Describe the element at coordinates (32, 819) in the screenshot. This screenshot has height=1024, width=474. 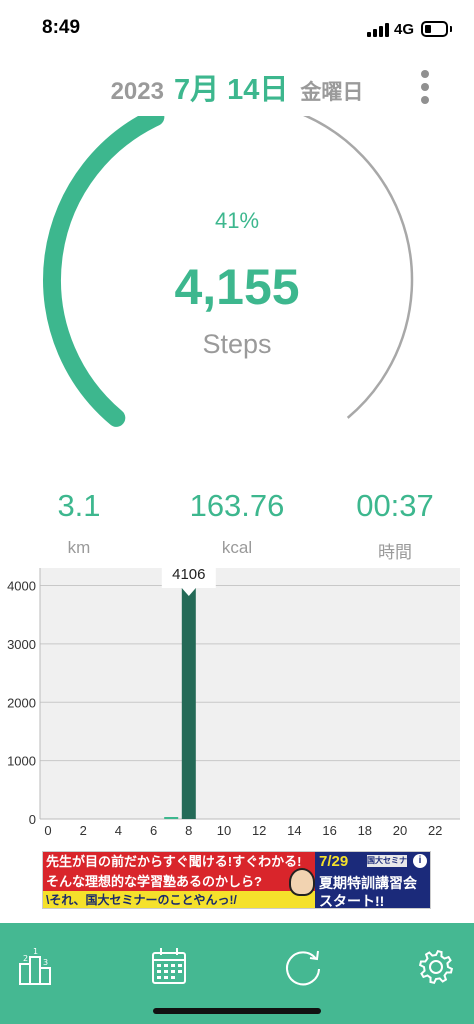
I see `y-tick-label: 0` at that location.